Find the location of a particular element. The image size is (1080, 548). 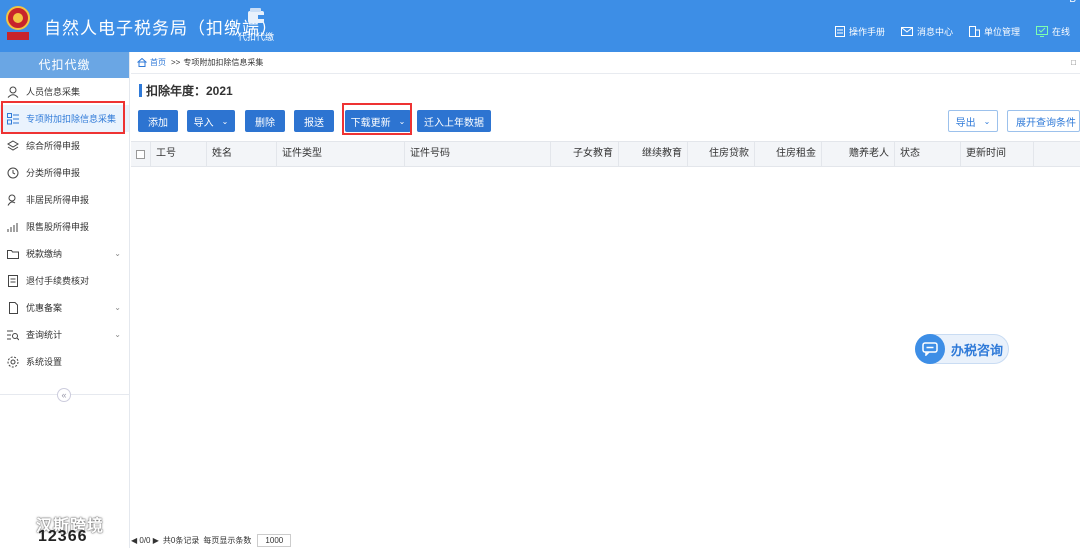

list-icon is located at coordinates (13, 119).